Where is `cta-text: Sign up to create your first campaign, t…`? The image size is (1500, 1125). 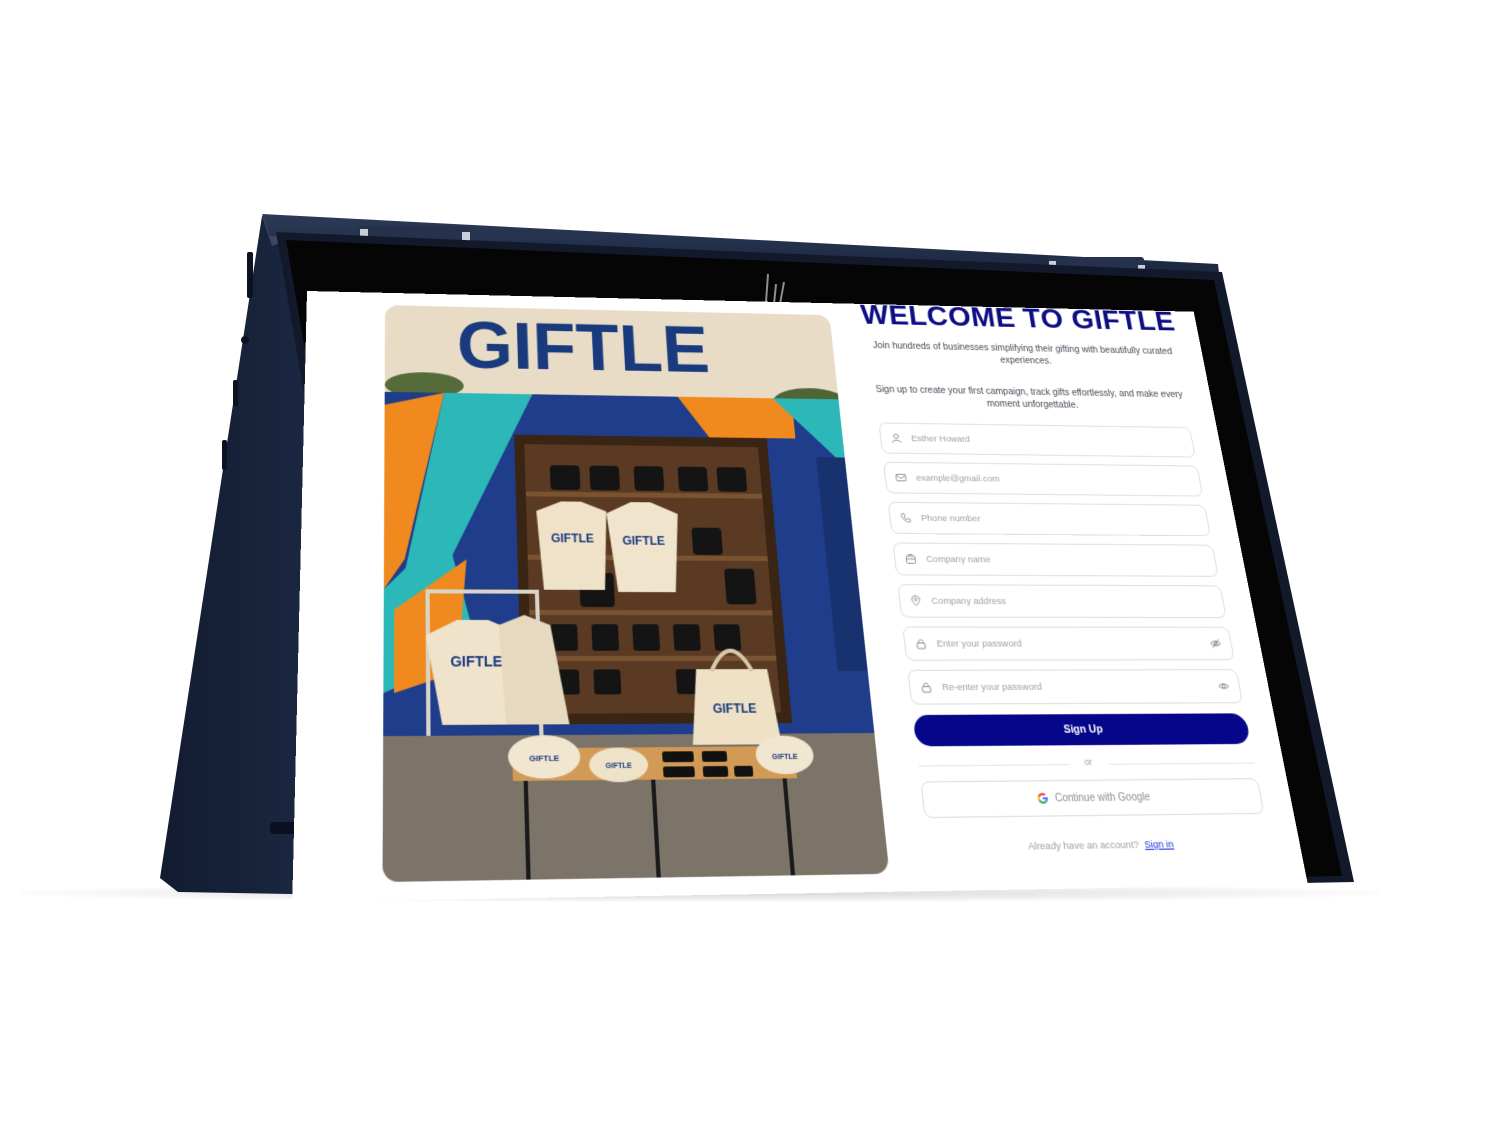 cta-text: Sign up to create your first campaign, t… is located at coordinates (1029, 397).